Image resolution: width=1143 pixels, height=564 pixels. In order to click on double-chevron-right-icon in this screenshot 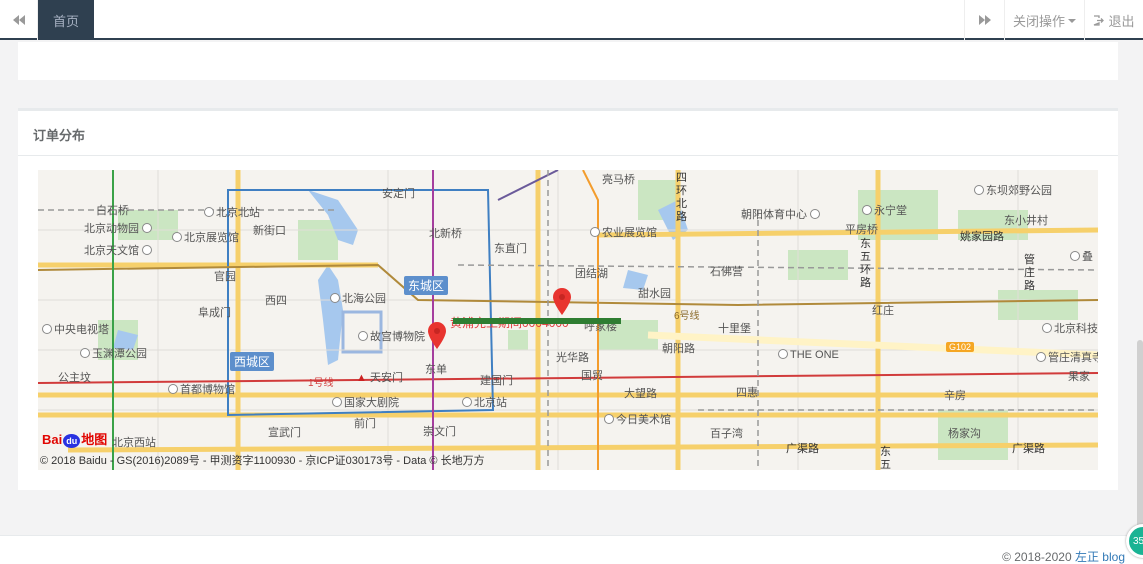, I will do `click(984, 20)`.